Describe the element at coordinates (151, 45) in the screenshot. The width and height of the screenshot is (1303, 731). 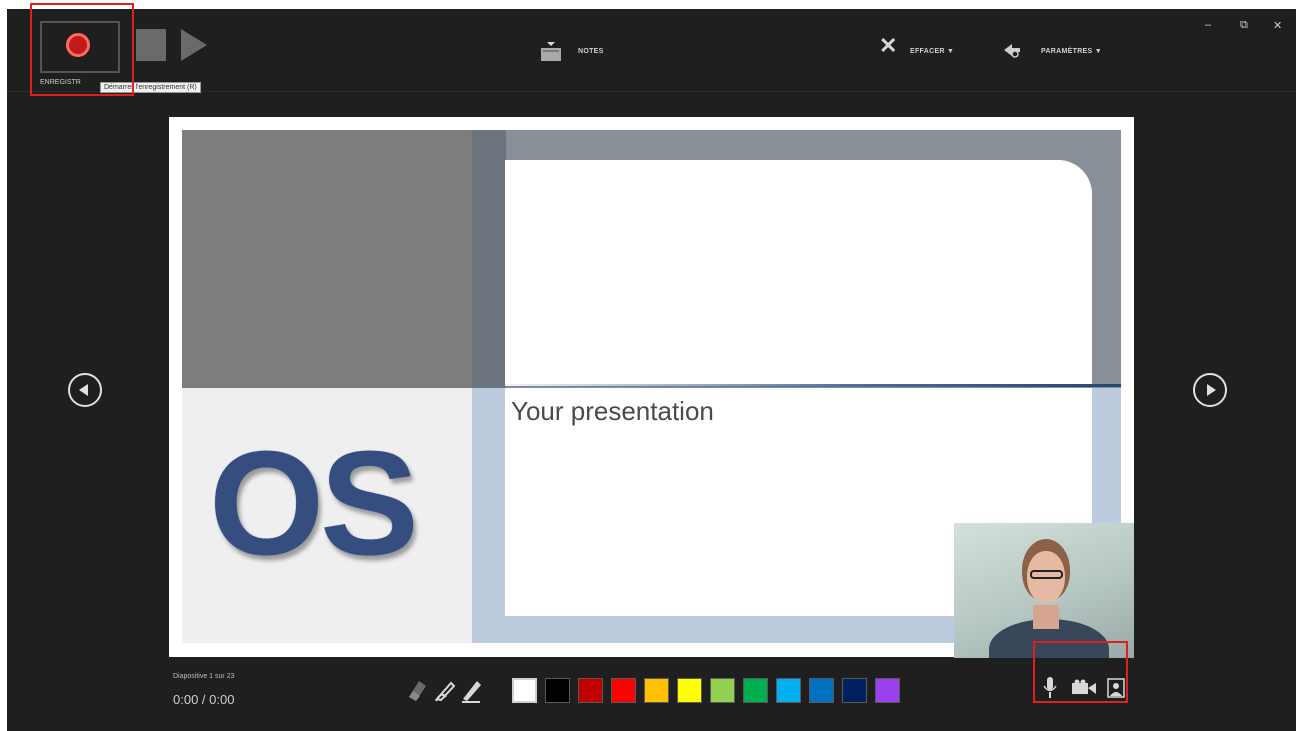
I see `stop-button` at that location.